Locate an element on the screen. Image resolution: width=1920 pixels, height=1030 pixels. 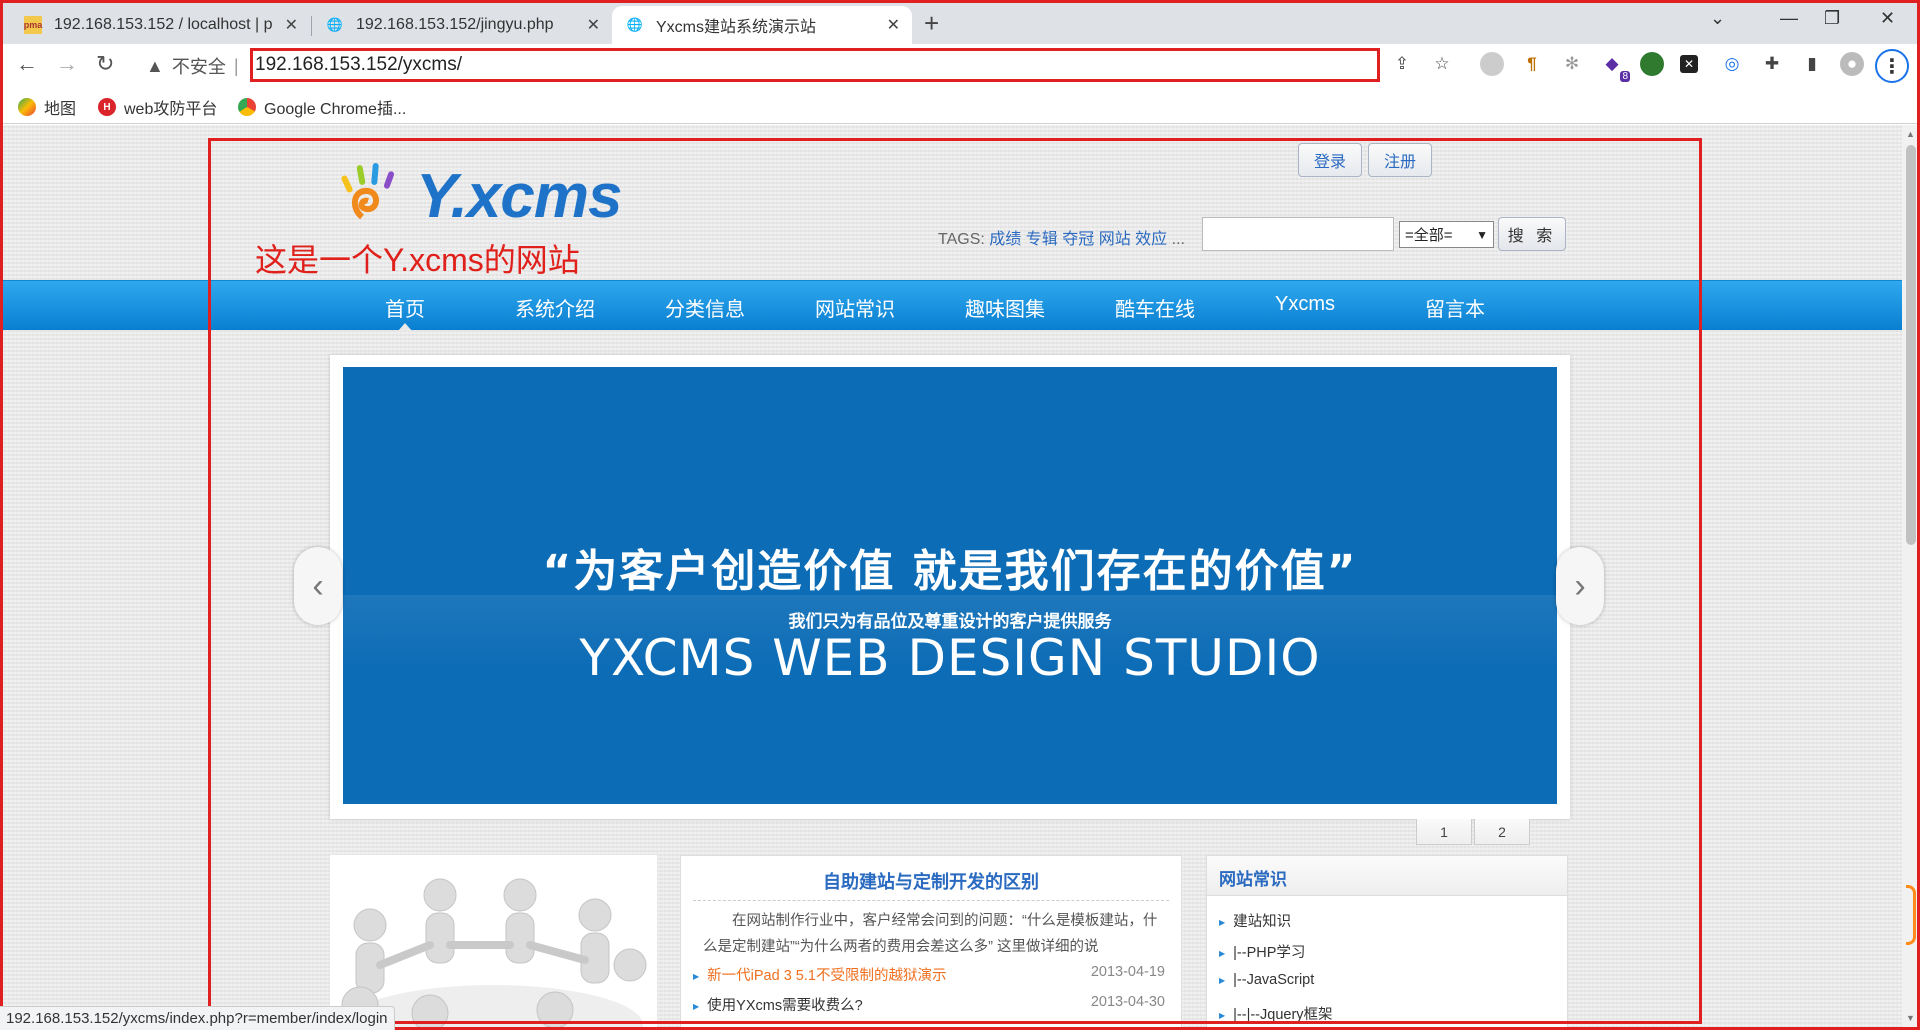
nav-item-gallery: 趣味图集 is located at coordinates (1005, 307).